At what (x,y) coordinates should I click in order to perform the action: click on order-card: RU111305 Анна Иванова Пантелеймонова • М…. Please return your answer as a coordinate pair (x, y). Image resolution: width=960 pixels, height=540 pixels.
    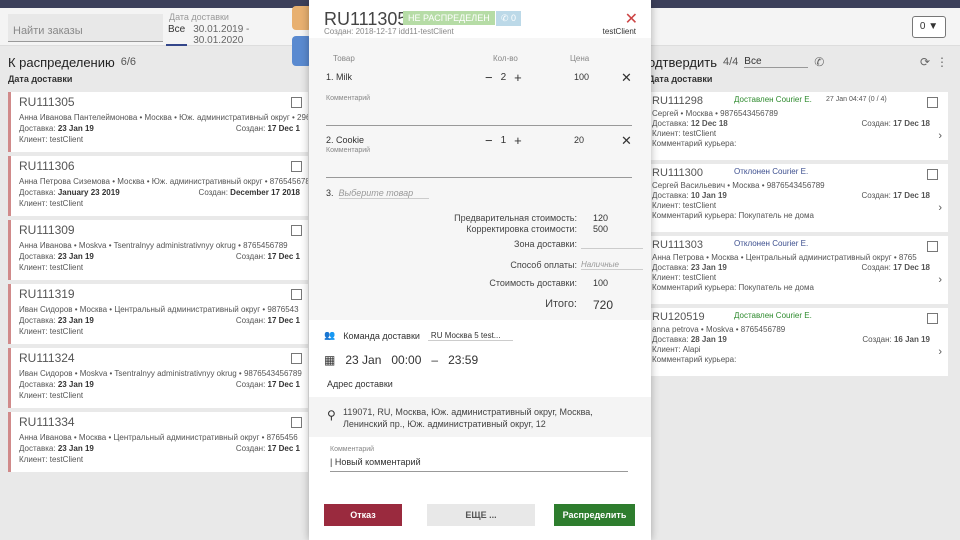
    Looking at the image, I should click on (158, 122).